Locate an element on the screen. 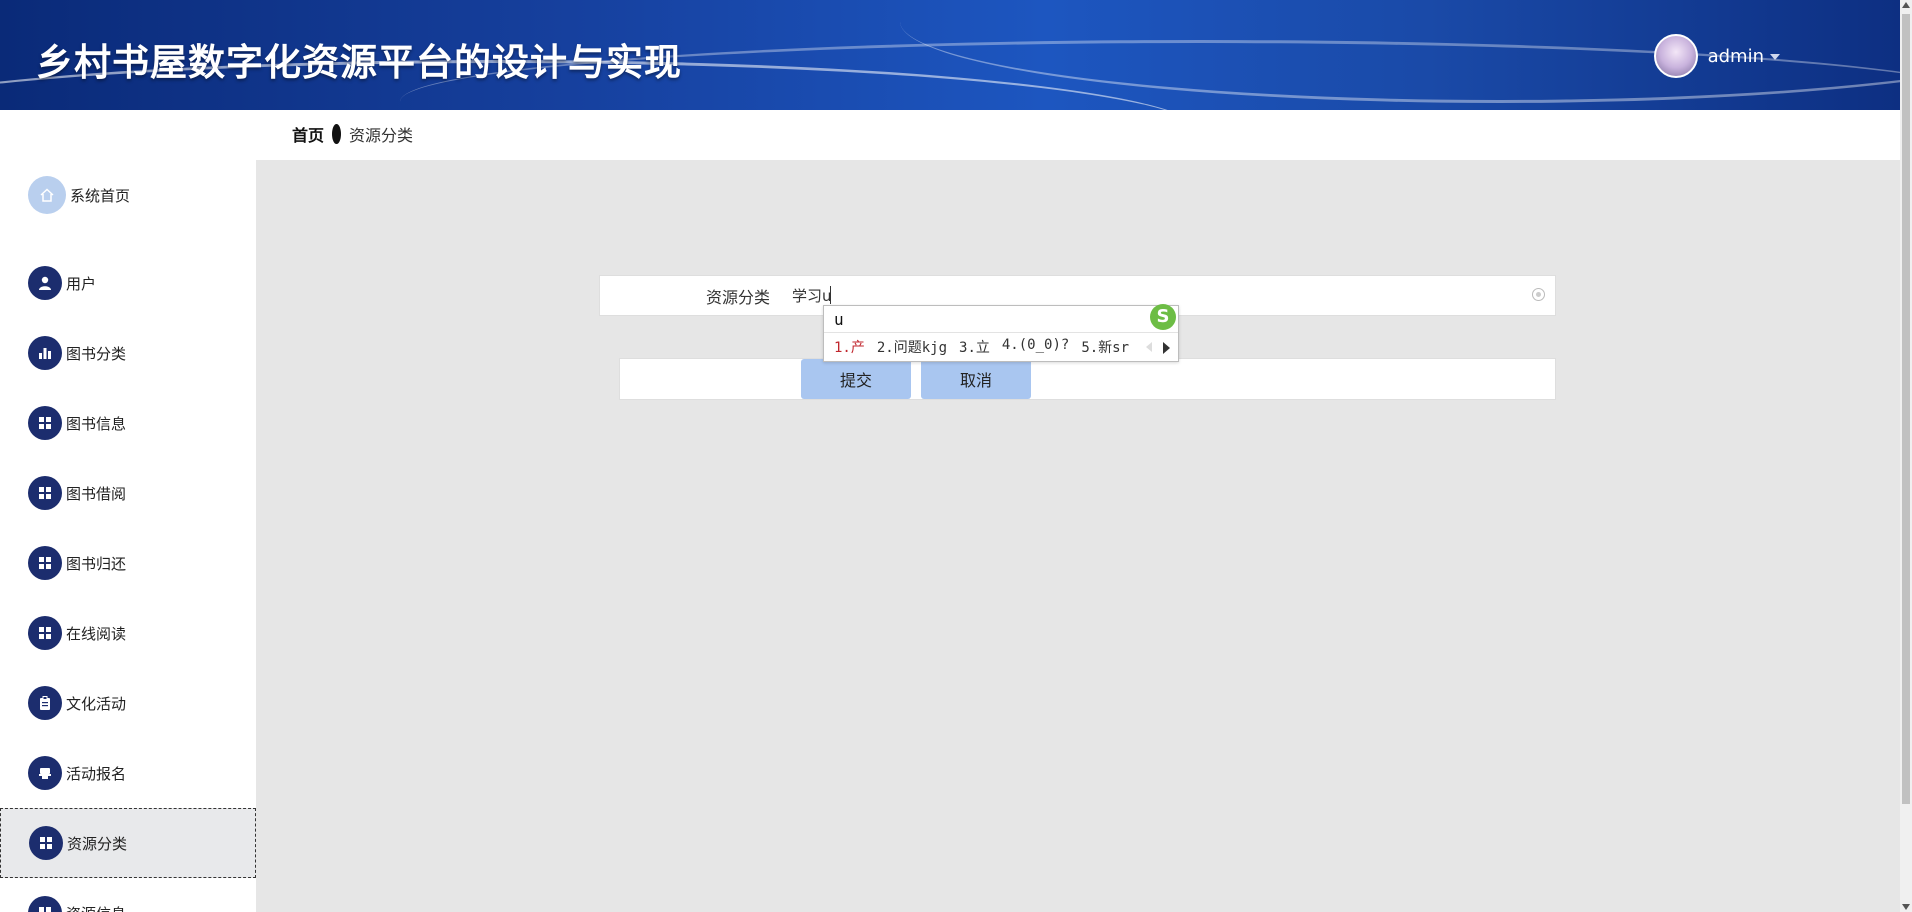 This screenshot has height=912, width=1912. breadcrumb: 首页 资源分类 is located at coordinates (352, 134).